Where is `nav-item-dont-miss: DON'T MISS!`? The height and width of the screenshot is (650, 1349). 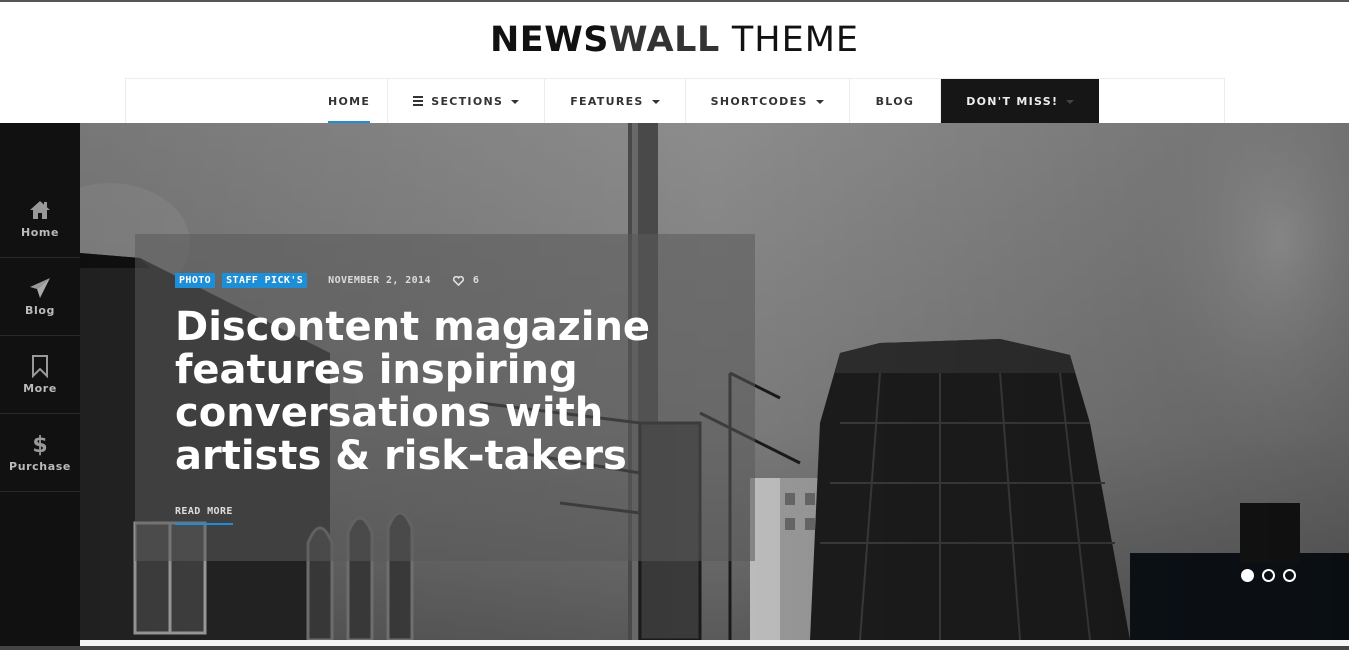 nav-item-dont-miss: DON'T MISS! is located at coordinates (1020, 101).